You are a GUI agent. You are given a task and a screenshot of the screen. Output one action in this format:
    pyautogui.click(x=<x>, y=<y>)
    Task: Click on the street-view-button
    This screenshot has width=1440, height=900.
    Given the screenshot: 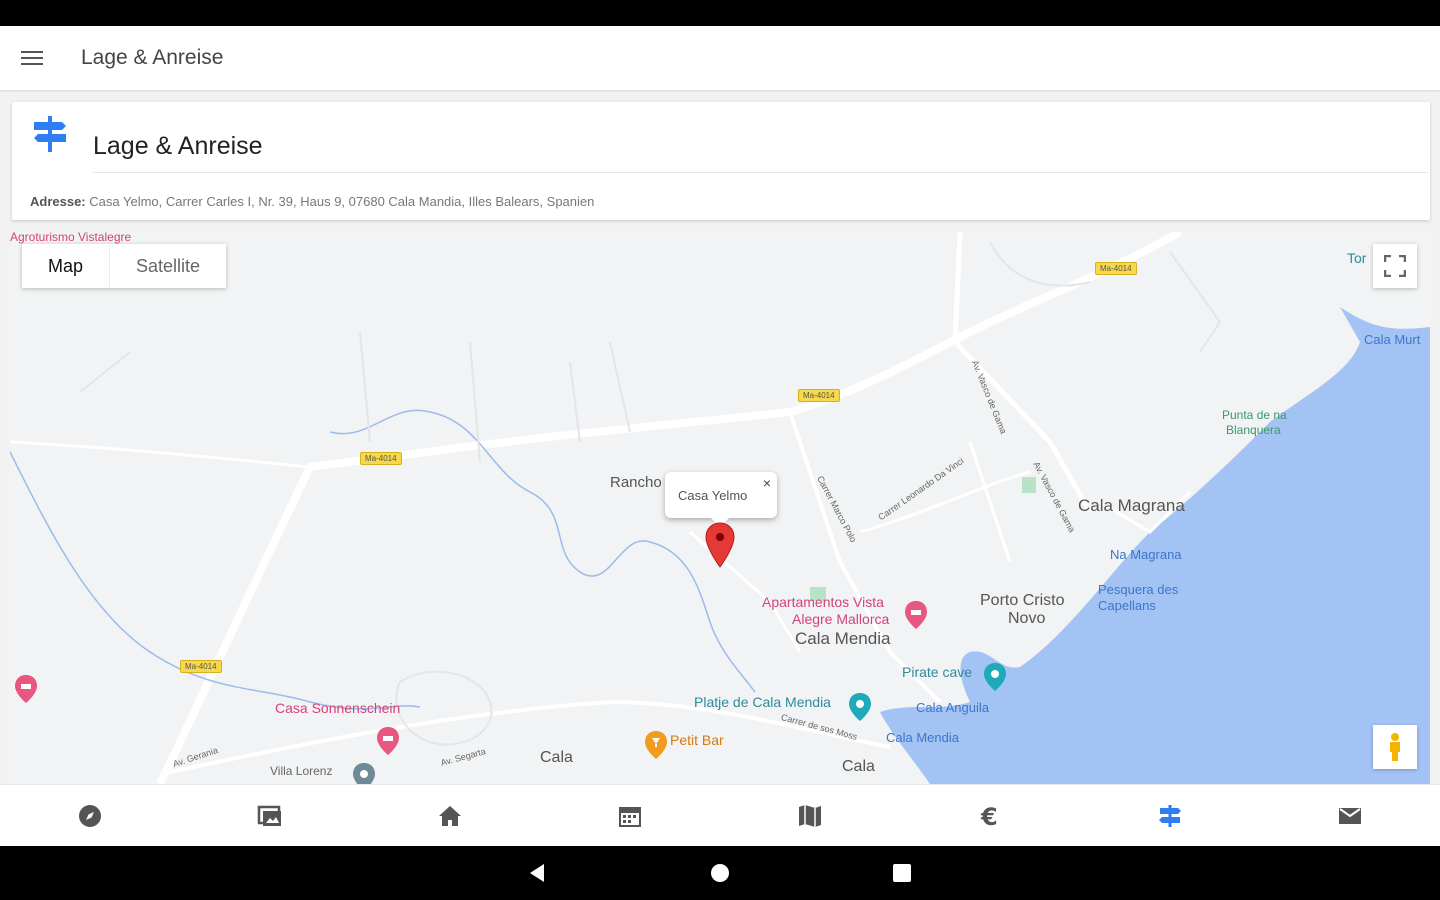 What is the action you would take?
    pyautogui.click(x=1395, y=747)
    